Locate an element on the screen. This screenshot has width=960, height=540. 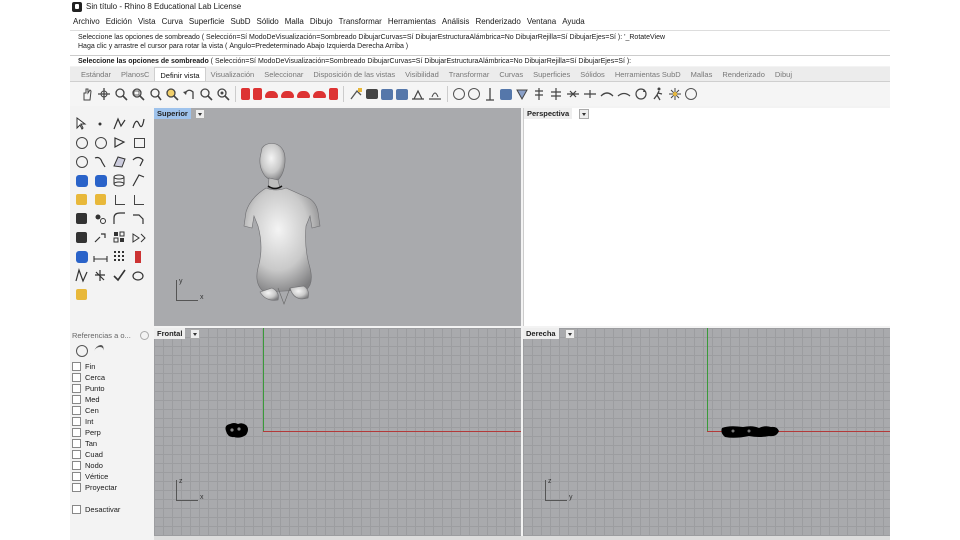
menu-analisis: Análisis is located at coordinates (456, 22).